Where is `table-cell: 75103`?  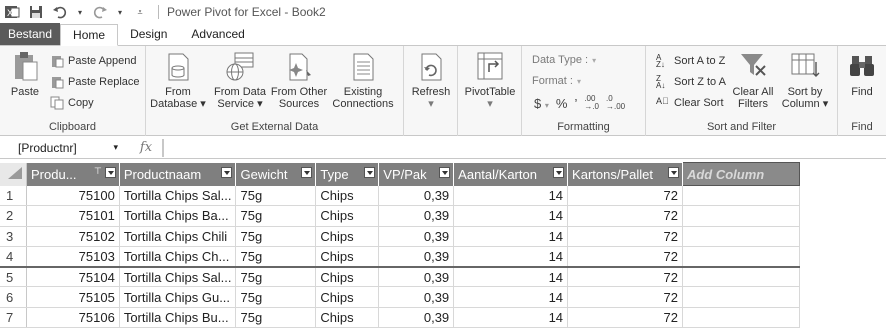
table-cell: 75103 is located at coordinates (73, 257).